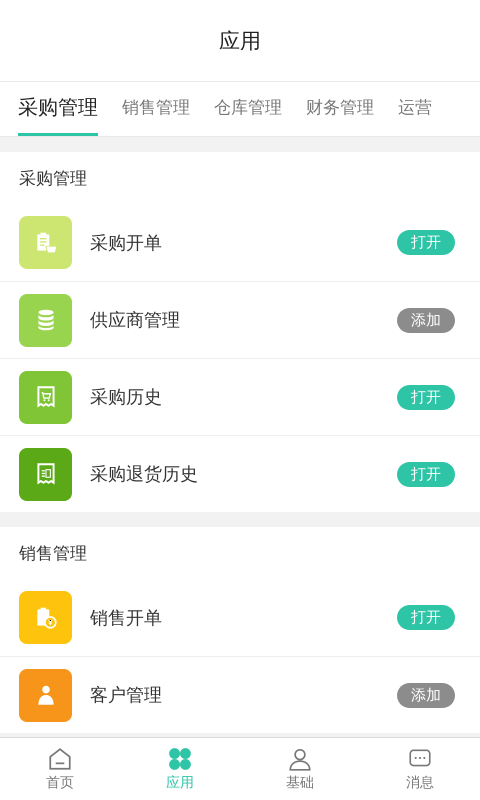 The image size is (480, 800). Describe the element at coordinates (415, 109) in the screenshot. I see `tab: 运营` at that location.